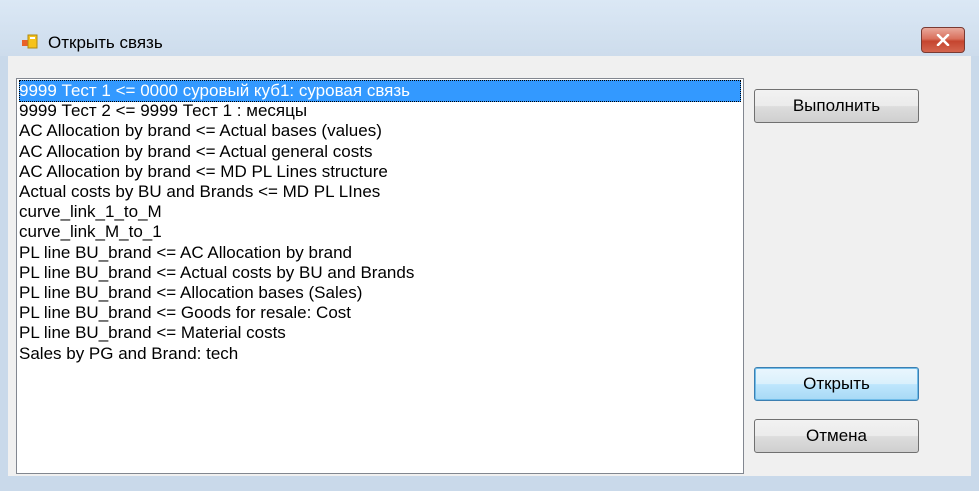 The width and height of the screenshot is (979, 491). What do you see at coordinates (836, 384) in the screenshot?
I see `open-button: Открыть` at bounding box center [836, 384].